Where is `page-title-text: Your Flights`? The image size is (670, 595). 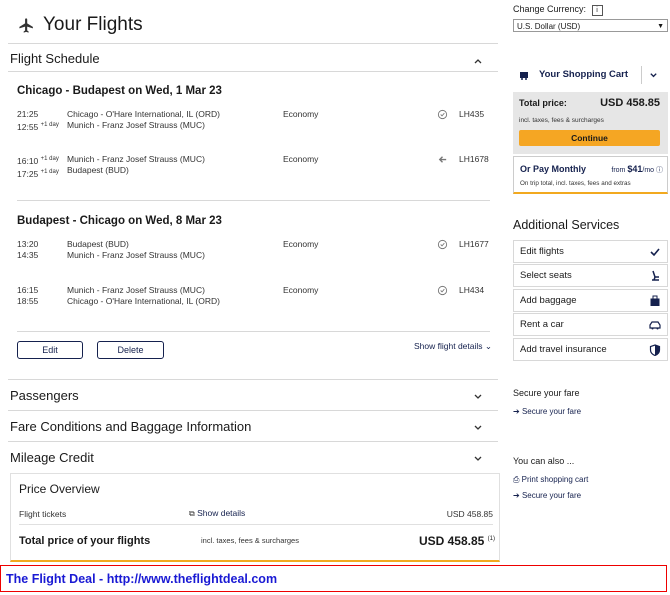 page-title-text: Your Flights is located at coordinates (93, 24).